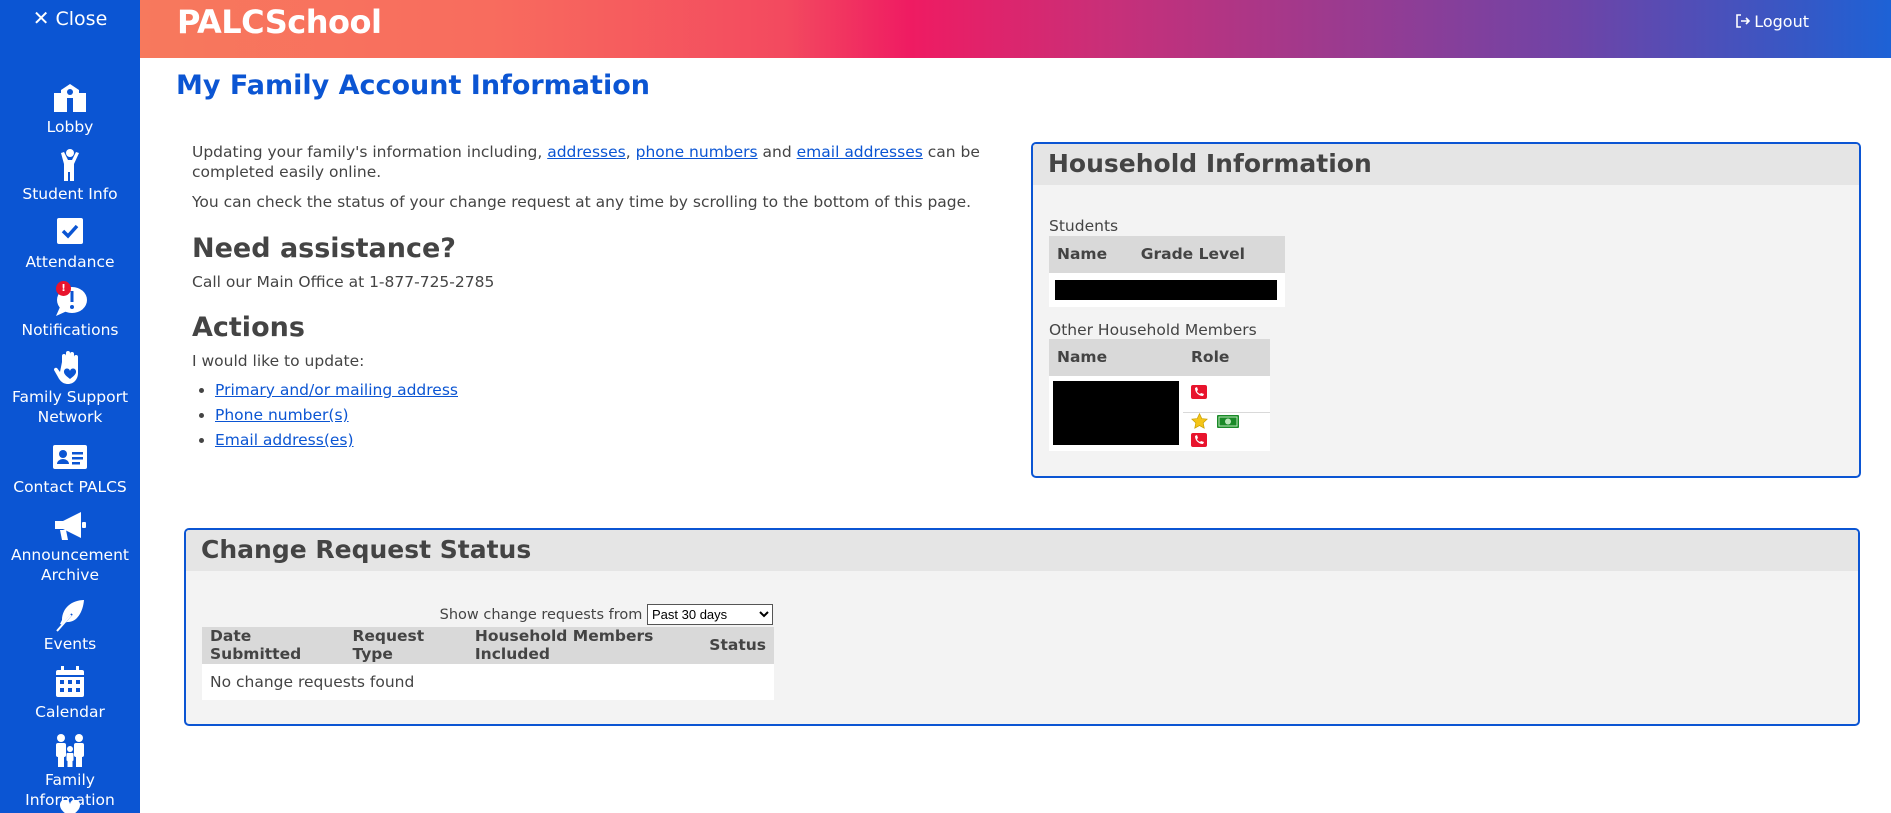 This screenshot has height=813, width=1891. I want to click on sidebar-item-lobby: Lobby, so click(70, 108).